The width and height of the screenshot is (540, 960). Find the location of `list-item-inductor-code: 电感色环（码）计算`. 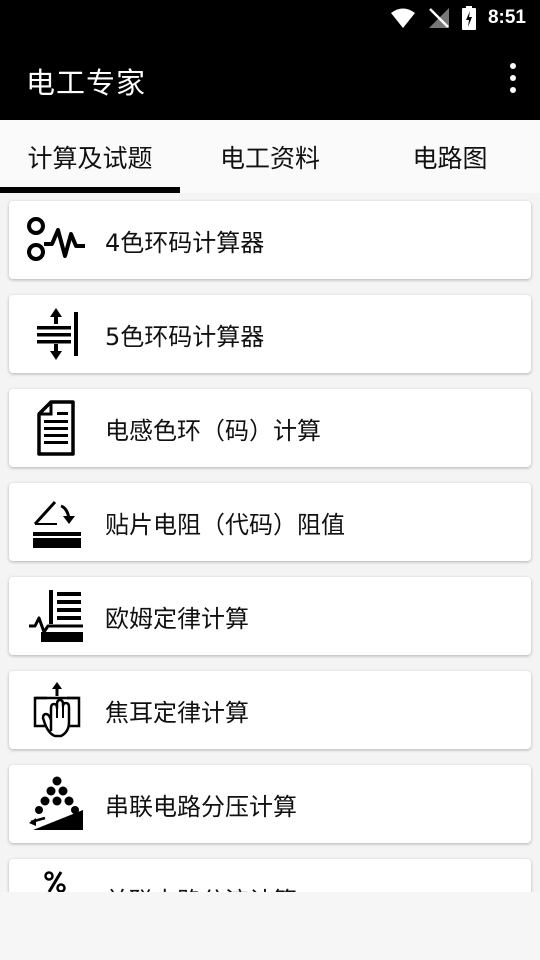

list-item-inductor-code: 电感色环（码）计算 is located at coordinates (270, 428).